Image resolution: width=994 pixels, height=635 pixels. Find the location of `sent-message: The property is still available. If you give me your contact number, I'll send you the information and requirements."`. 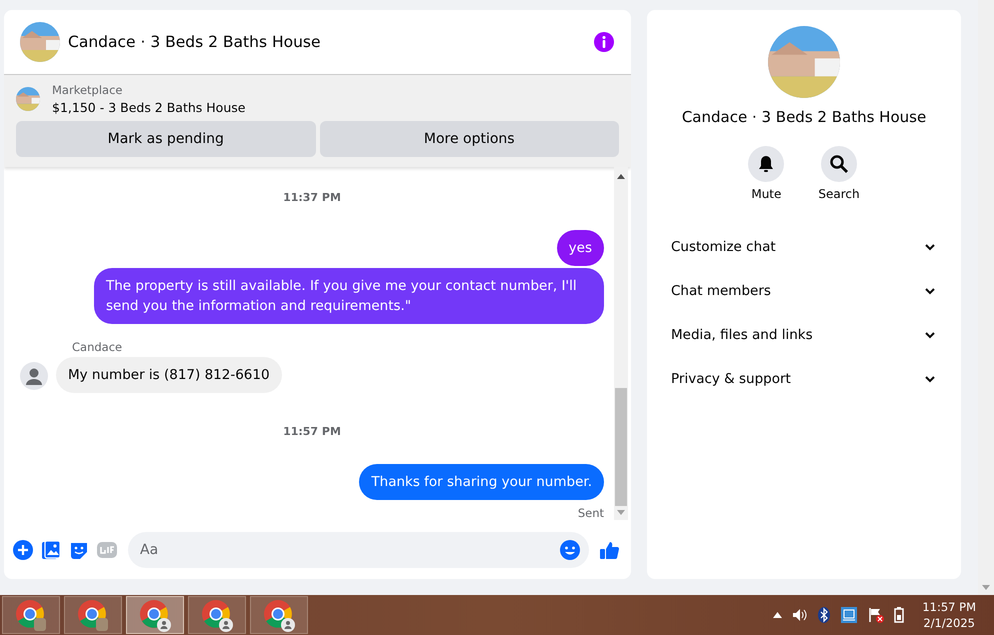

sent-message: The property is still available. If you give me your contact number, I'll send you the information and requirements." is located at coordinates (349, 296).